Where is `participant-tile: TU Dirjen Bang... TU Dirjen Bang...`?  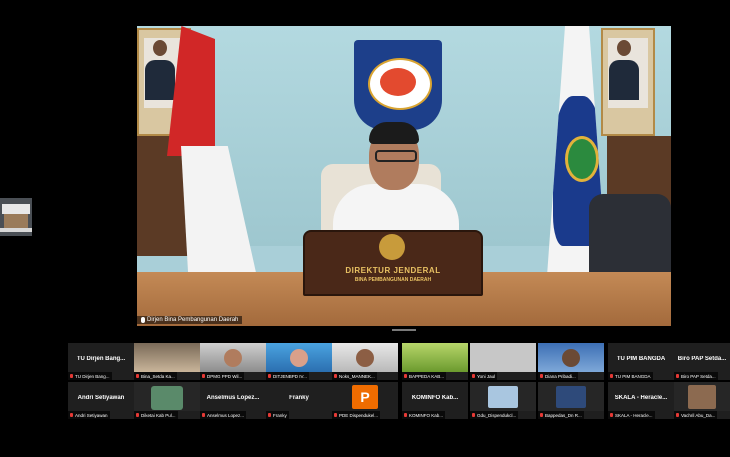
participant-tile: TU Dirjen Bang... TU Dirjen Bang... is located at coordinates (101, 361).